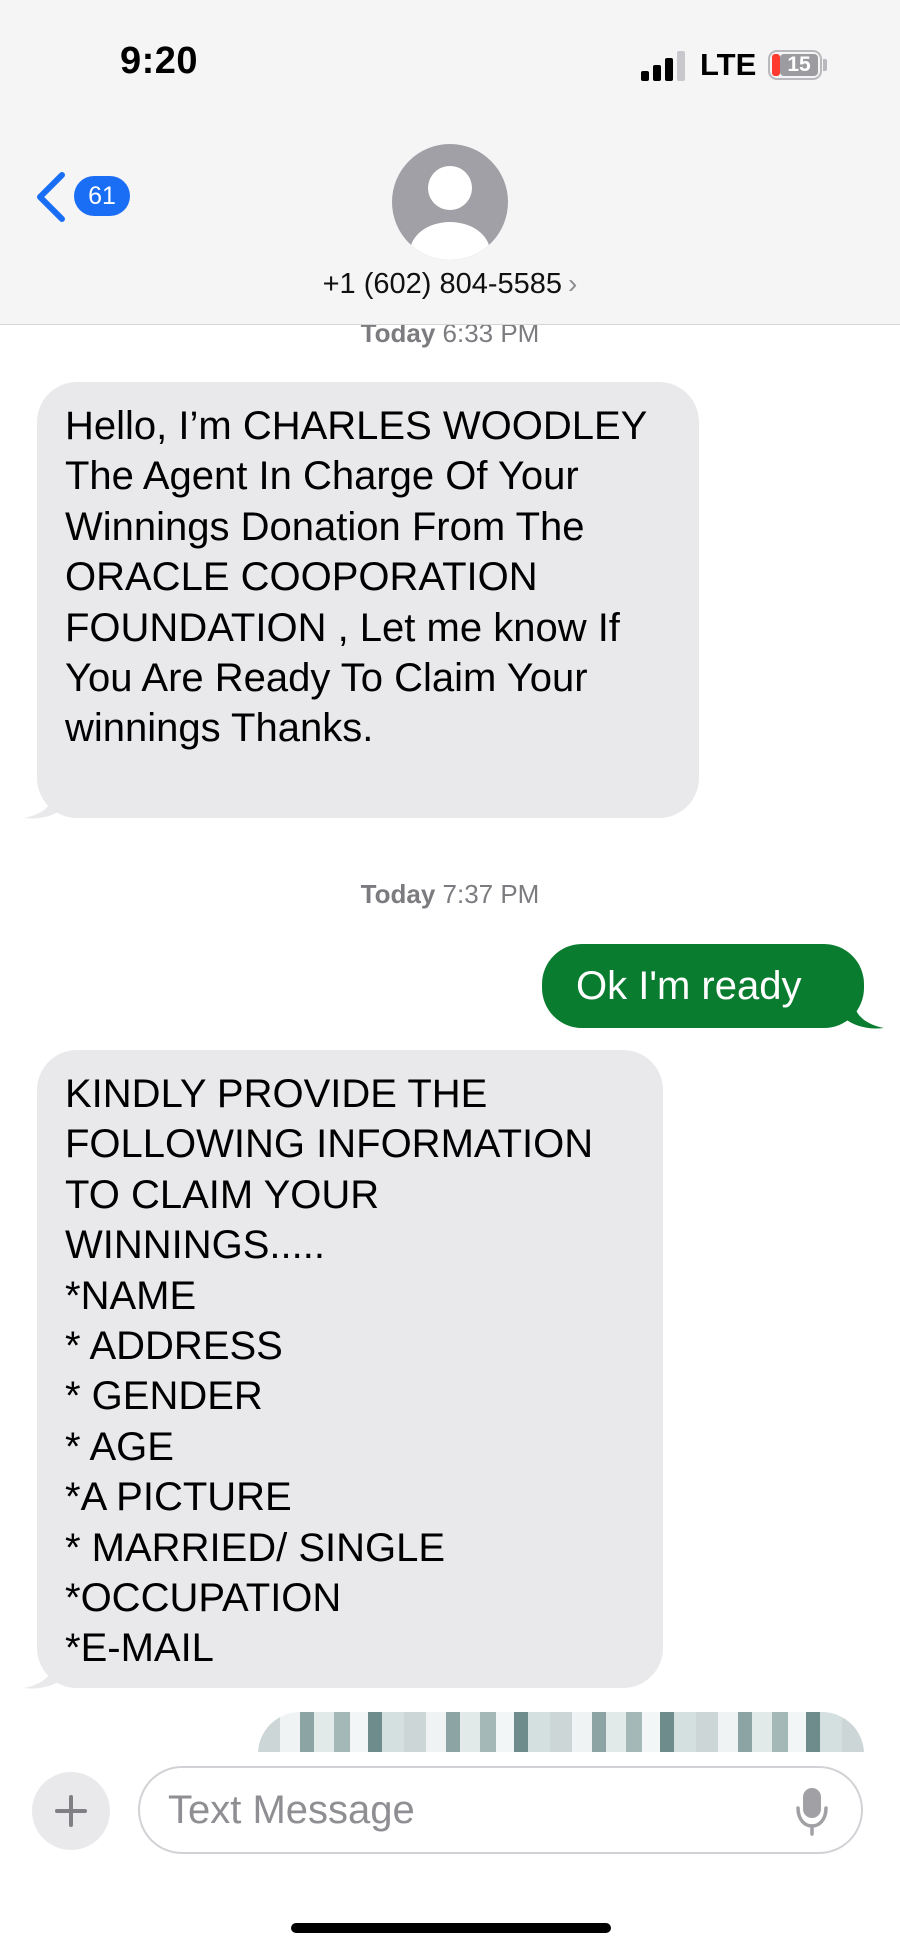 This screenshot has height=1951, width=900. I want to click on battery-cap, so click(825, 65).